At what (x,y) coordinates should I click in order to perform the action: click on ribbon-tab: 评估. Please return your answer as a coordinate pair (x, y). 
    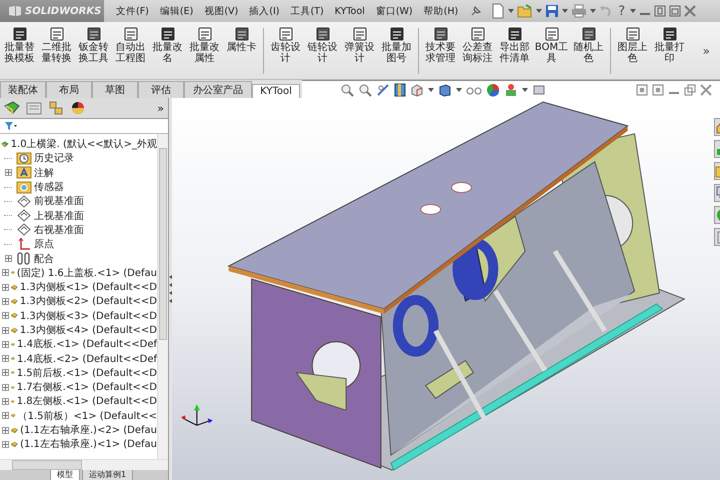
    Looking at the image, I should click on (161, 89).